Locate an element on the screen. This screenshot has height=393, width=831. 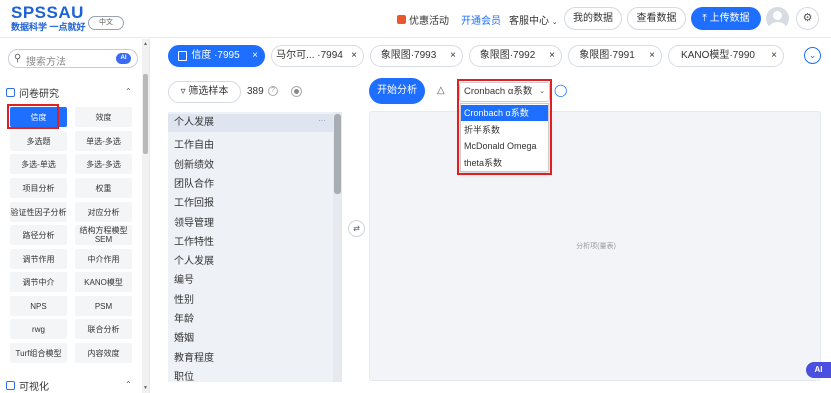
sidebar-scrollbar: ▲ ▼ is located at coordinates (145, 216).